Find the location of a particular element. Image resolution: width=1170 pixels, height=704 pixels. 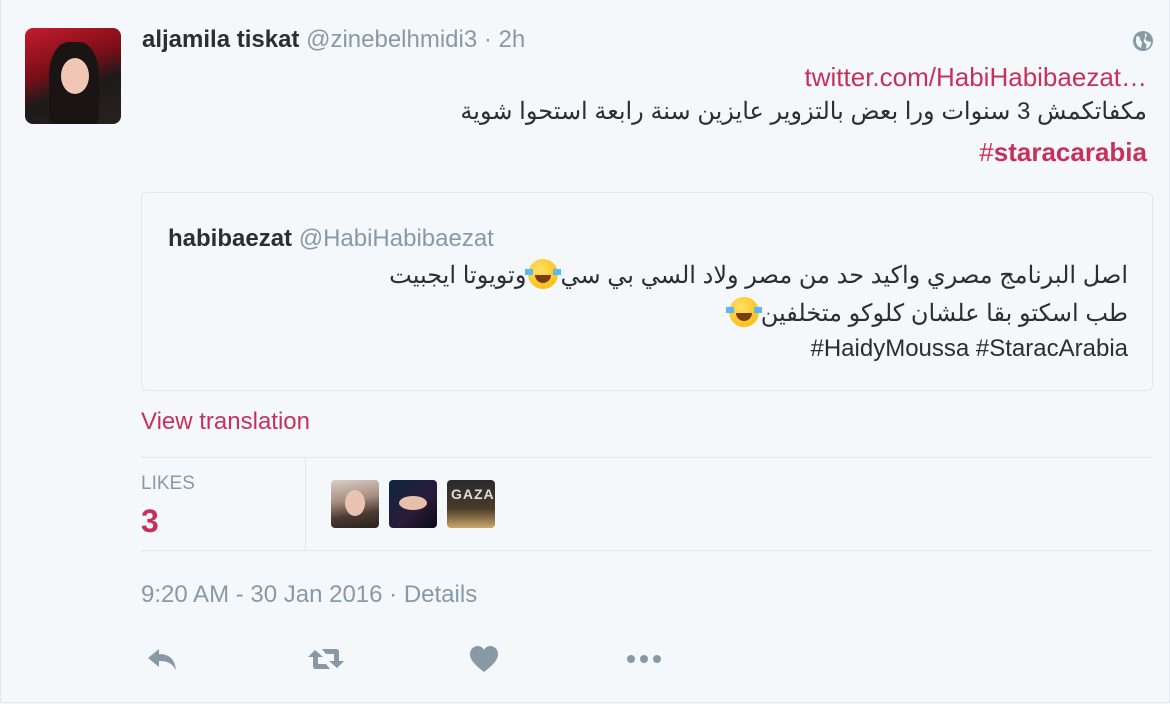

quoted-author-handle: @HabiHabibaezat is located at coordinates (396, 238).